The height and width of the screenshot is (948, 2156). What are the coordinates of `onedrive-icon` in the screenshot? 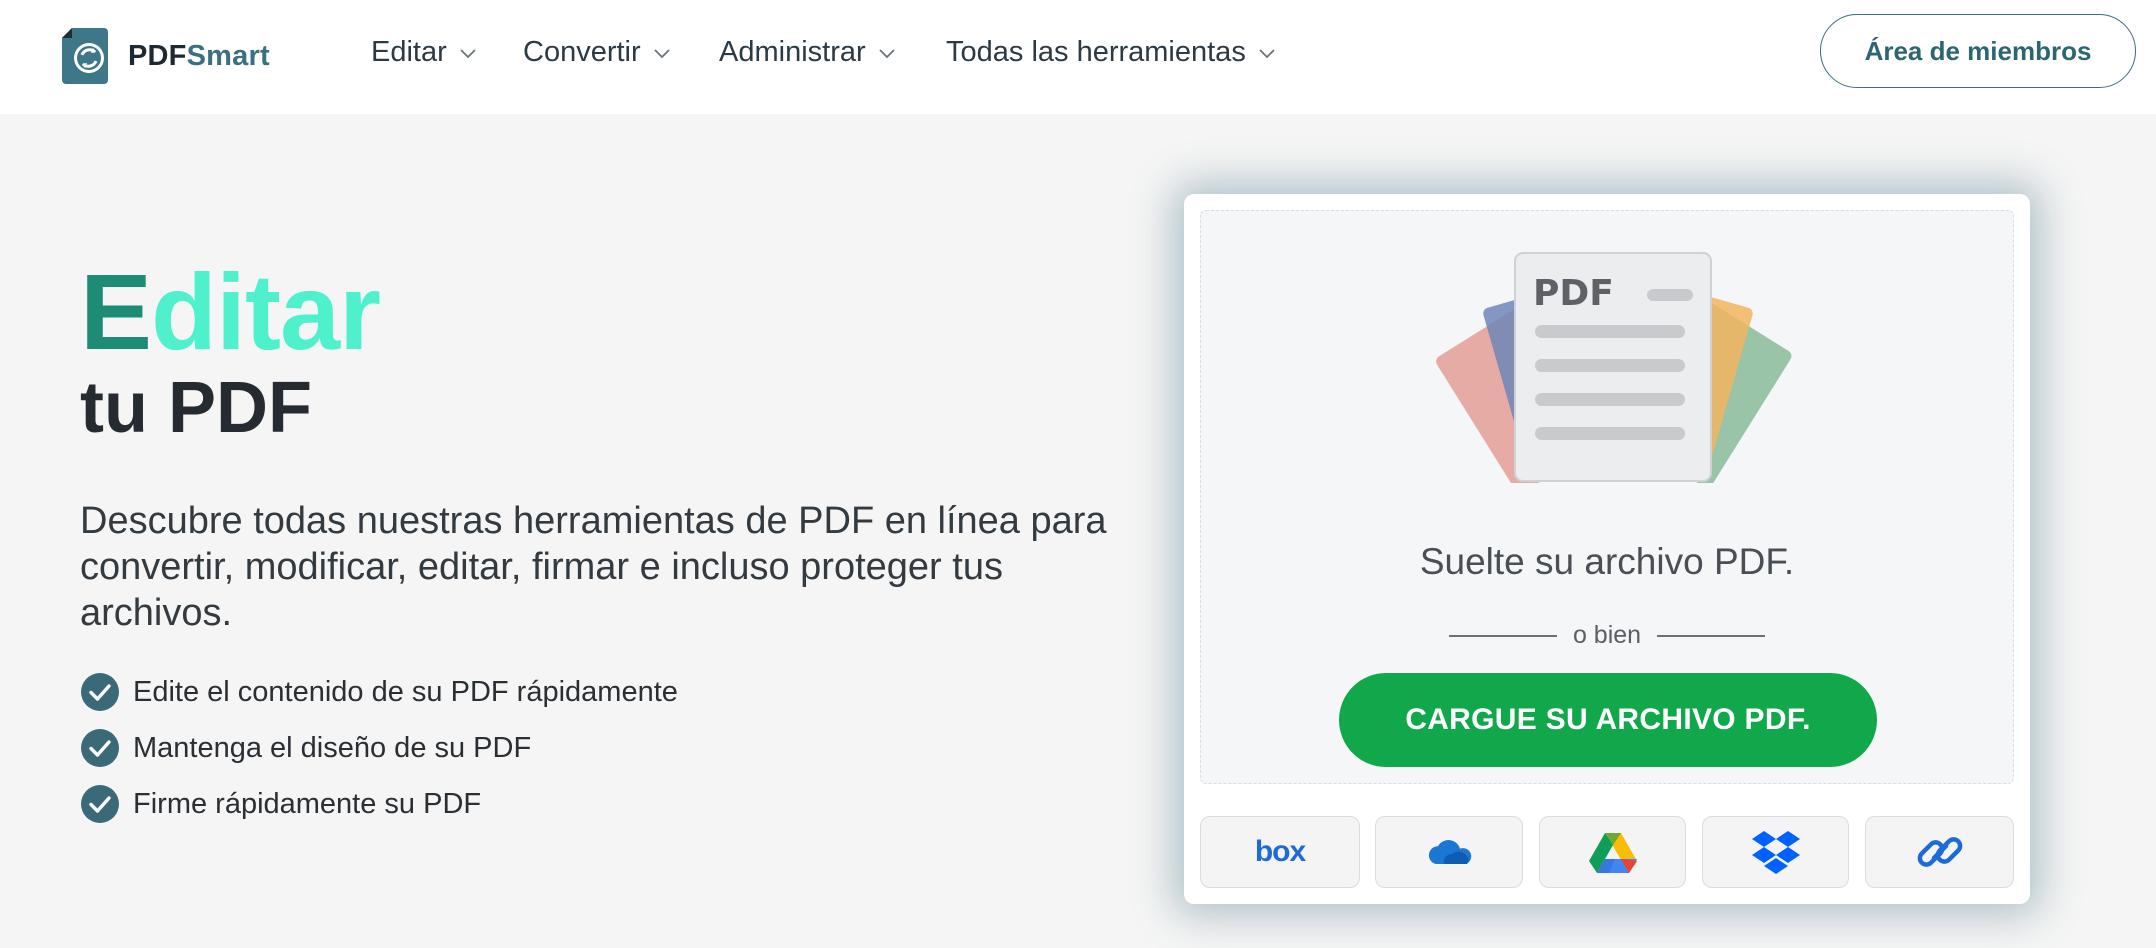 It's located at (1450, 852).